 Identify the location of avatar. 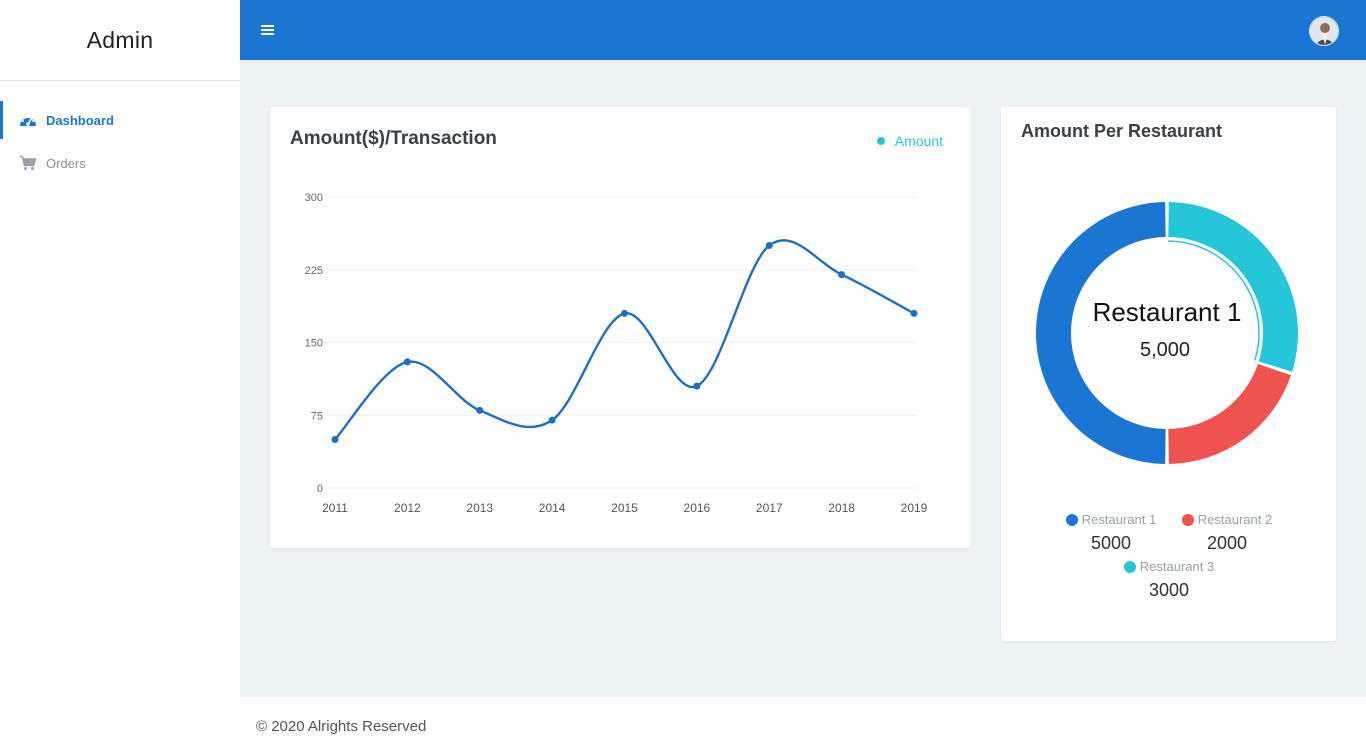
(1324, 31).